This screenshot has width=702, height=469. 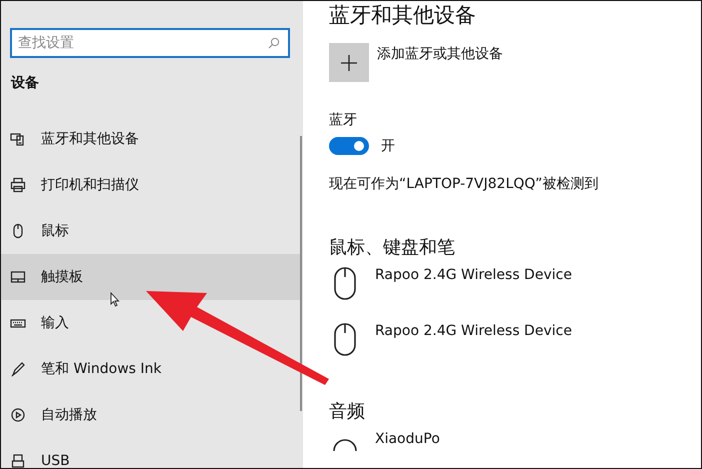 I want to click on printer-icon, so click(x=18, y=185).